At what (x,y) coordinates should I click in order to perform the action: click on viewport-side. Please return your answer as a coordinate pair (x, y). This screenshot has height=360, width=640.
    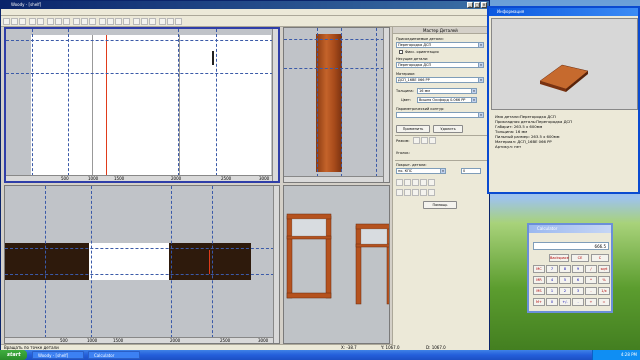
    Looking at the image, I should click on (336, 105).